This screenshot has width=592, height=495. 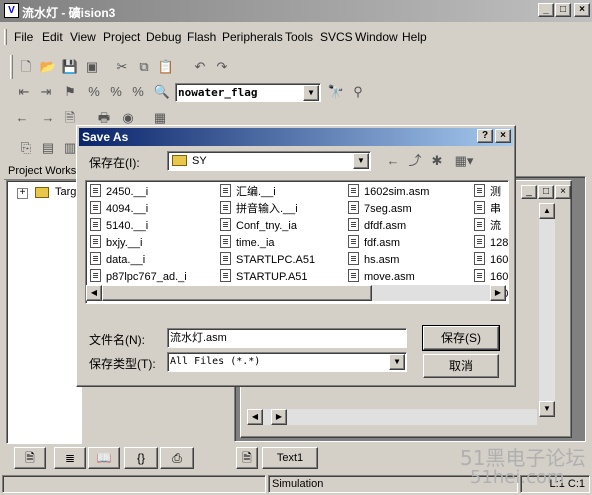 What do you see at coordinates (487, 209) in the screenshot?
I see `file-item: 串` at bounding box center [487, 209].